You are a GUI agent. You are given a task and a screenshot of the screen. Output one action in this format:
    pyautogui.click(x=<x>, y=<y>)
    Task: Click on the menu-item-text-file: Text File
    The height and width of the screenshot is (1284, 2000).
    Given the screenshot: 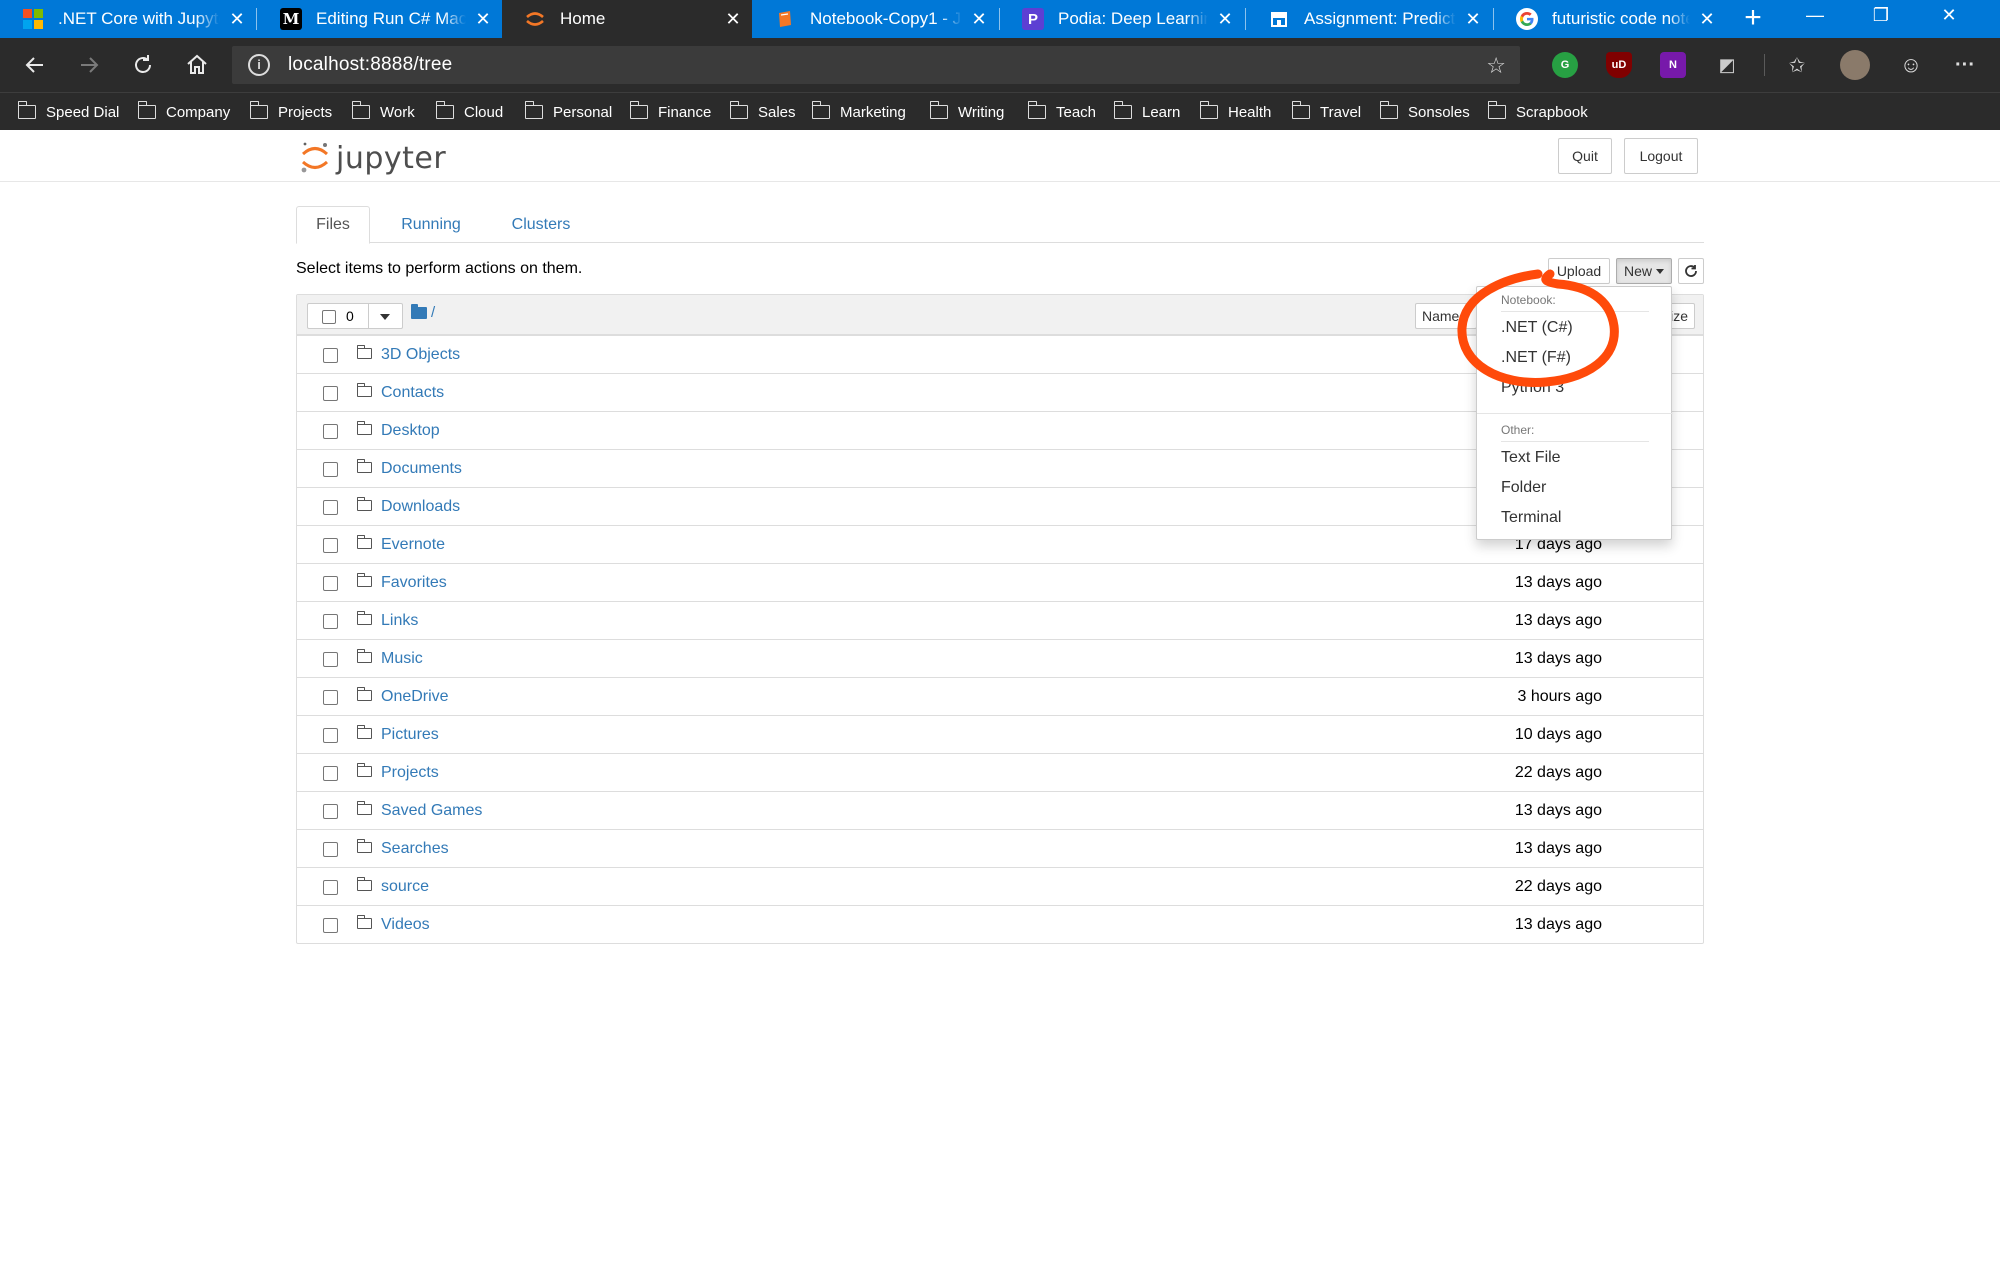 What is the action you would take?
    pyautogui.click(x=1531, y=458)
    